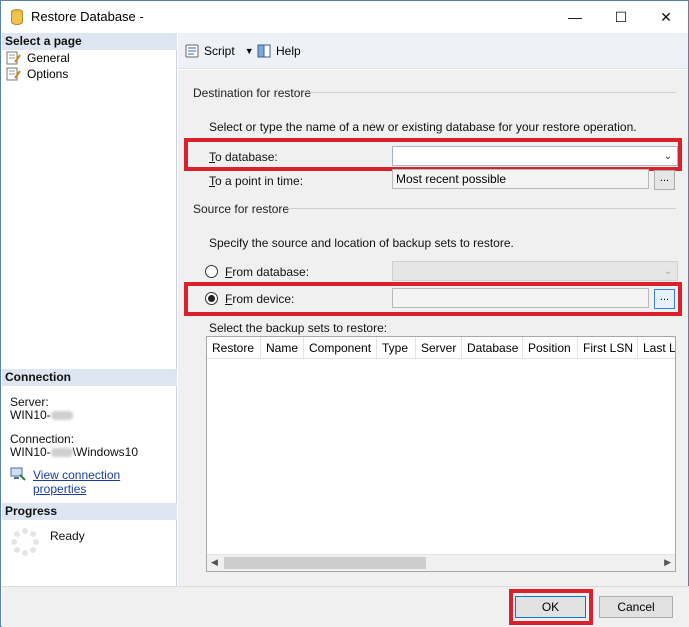 This screenshot has width=689, height=627. Describe the element at coordinates (192, 51) in the screenshot. I see `script-icon` at that location.